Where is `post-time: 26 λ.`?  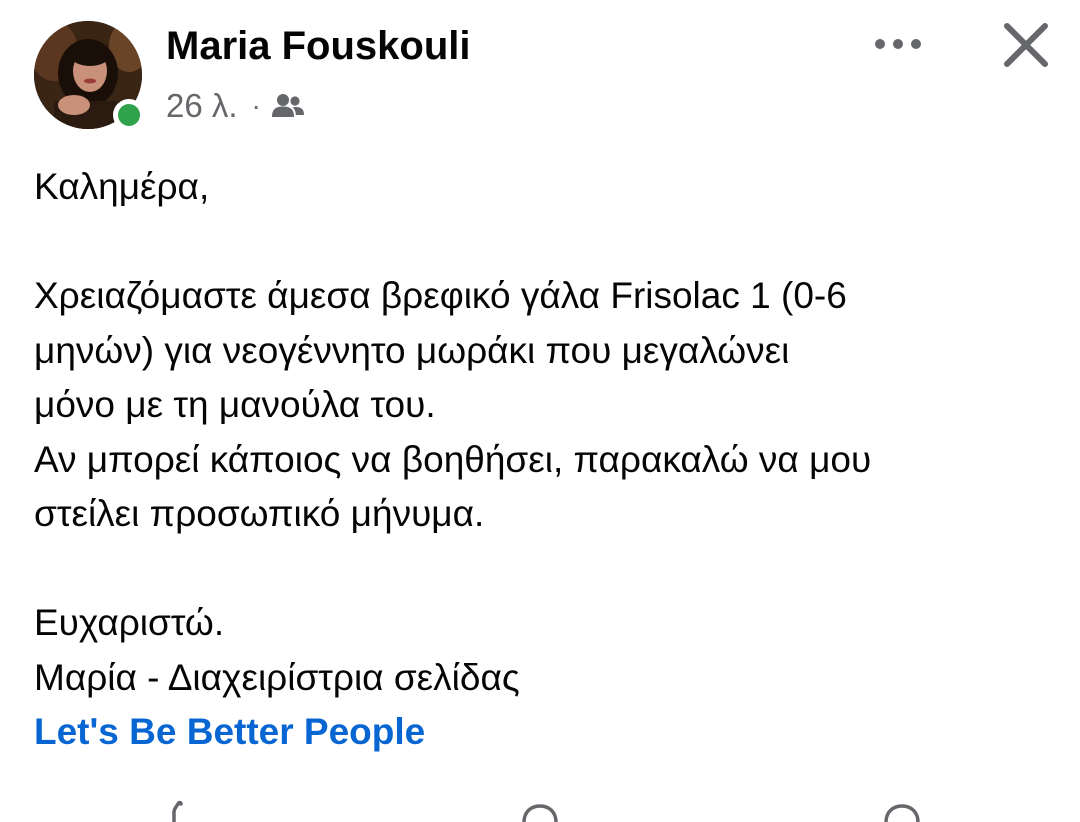 post-time: 26 λ. is located at coordinates (202, 106).